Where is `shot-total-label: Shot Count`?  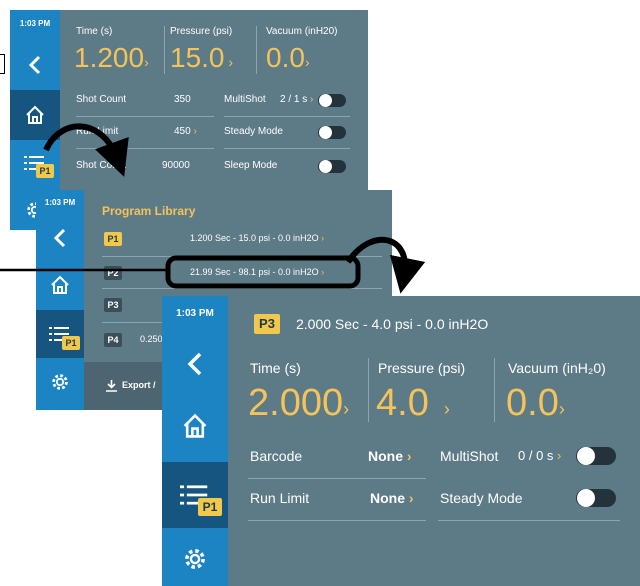 shot-total-label: Shot Count is located at coordinates (101, 165).